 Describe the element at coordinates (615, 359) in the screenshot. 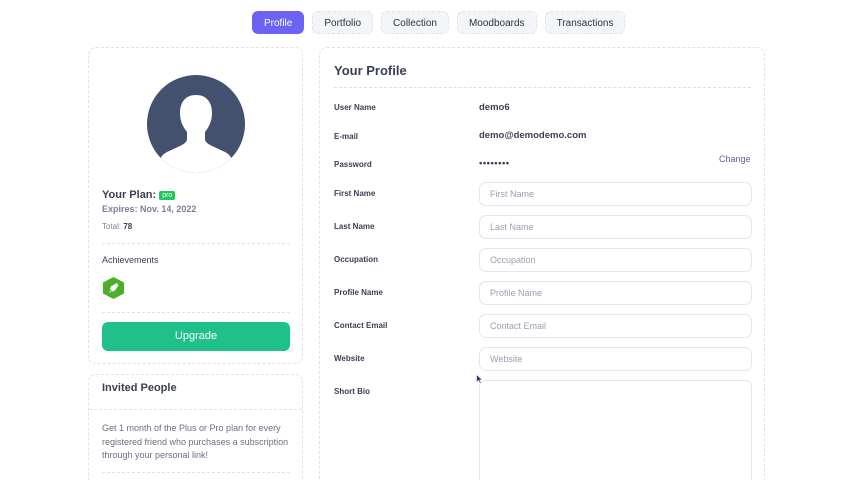

I see `website-input` at that location.